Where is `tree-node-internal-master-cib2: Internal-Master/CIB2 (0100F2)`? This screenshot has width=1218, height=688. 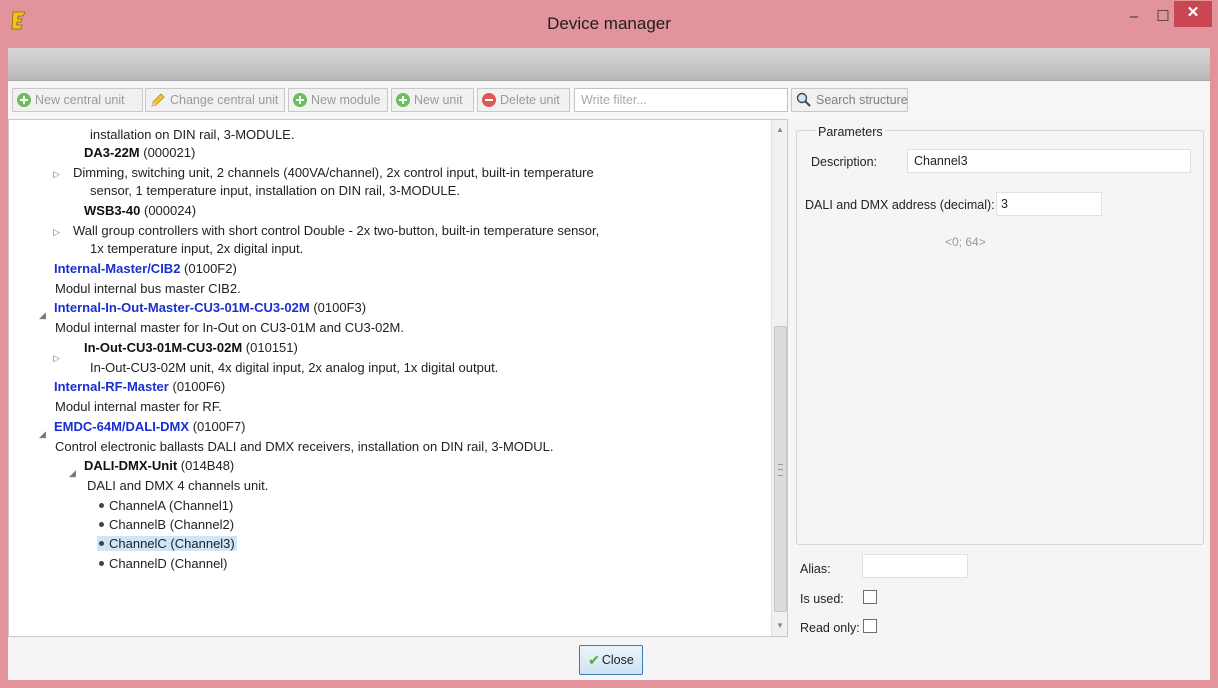
tree-node-internal-master-cib2: Internal-Master/CIB2 (0100F2) is located at coordinates (145, 269).